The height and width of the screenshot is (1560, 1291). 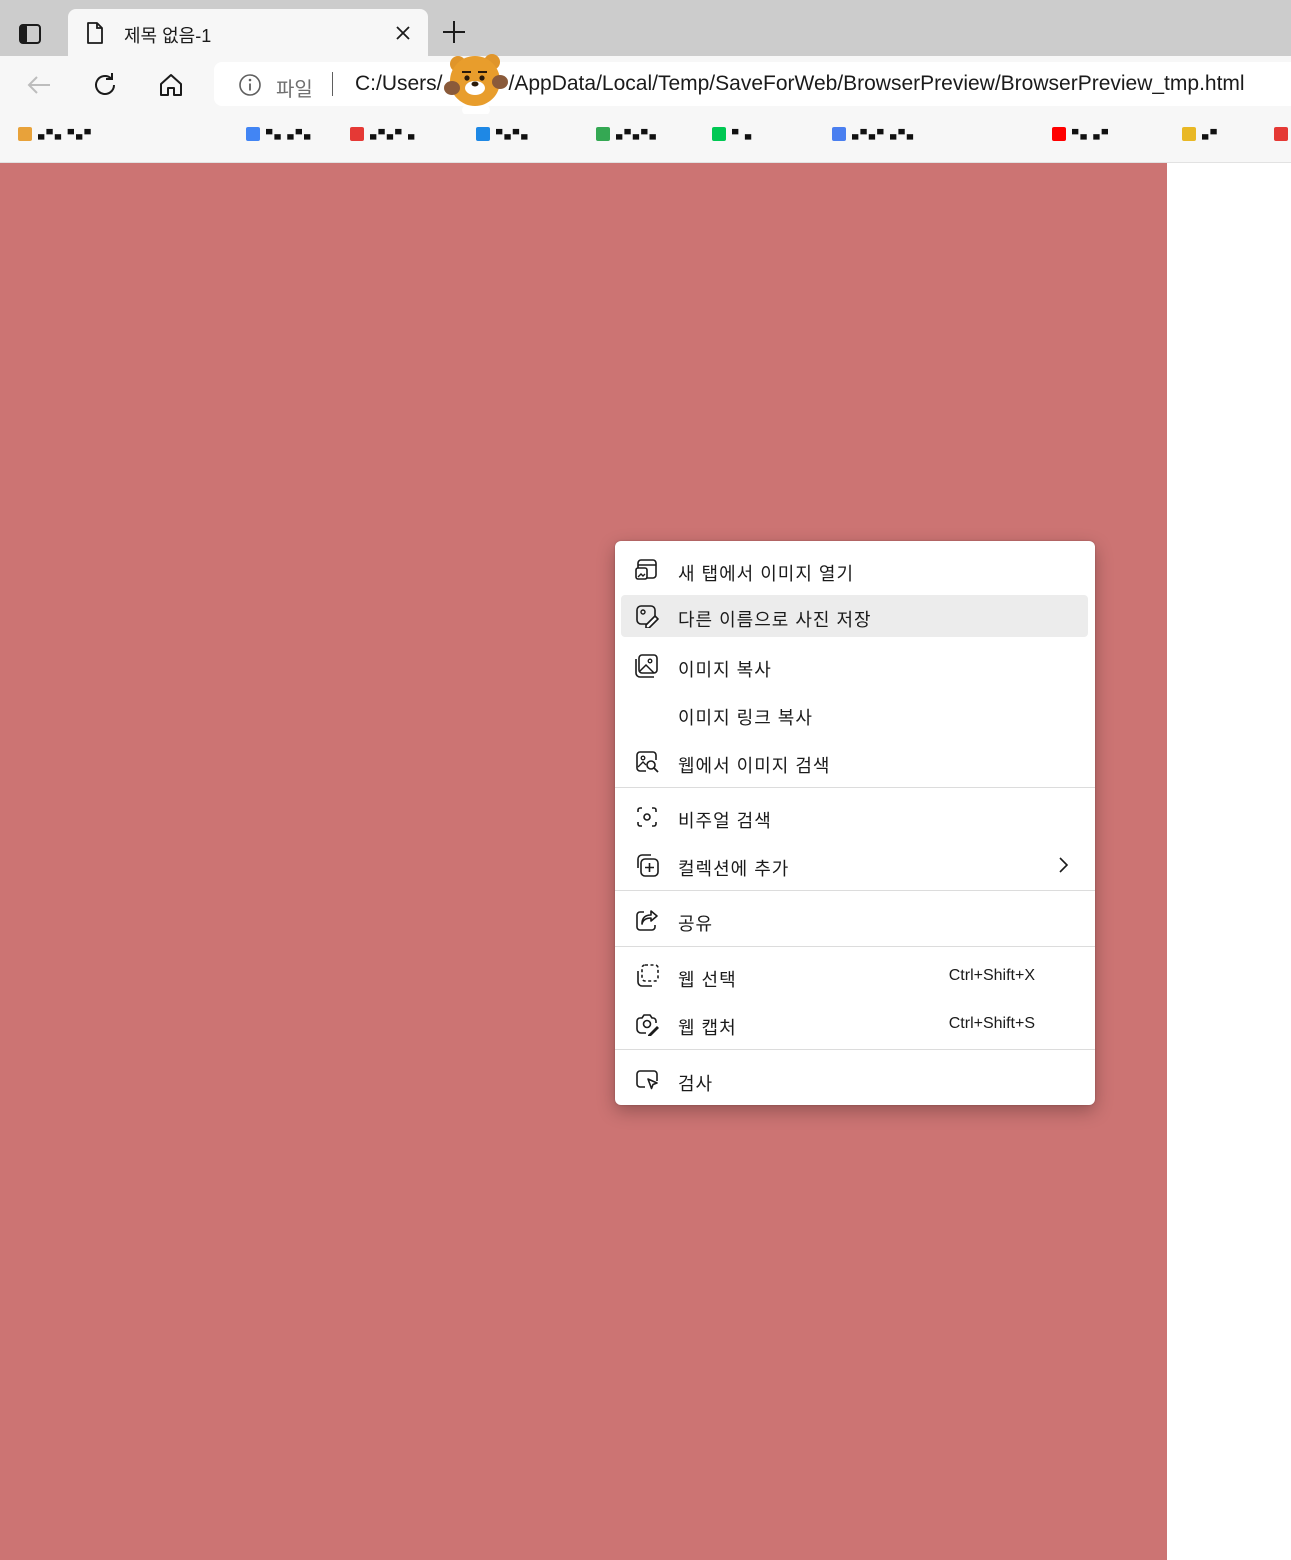 I want to click on menu-item-label: 공유, so click(x=696, y=924).